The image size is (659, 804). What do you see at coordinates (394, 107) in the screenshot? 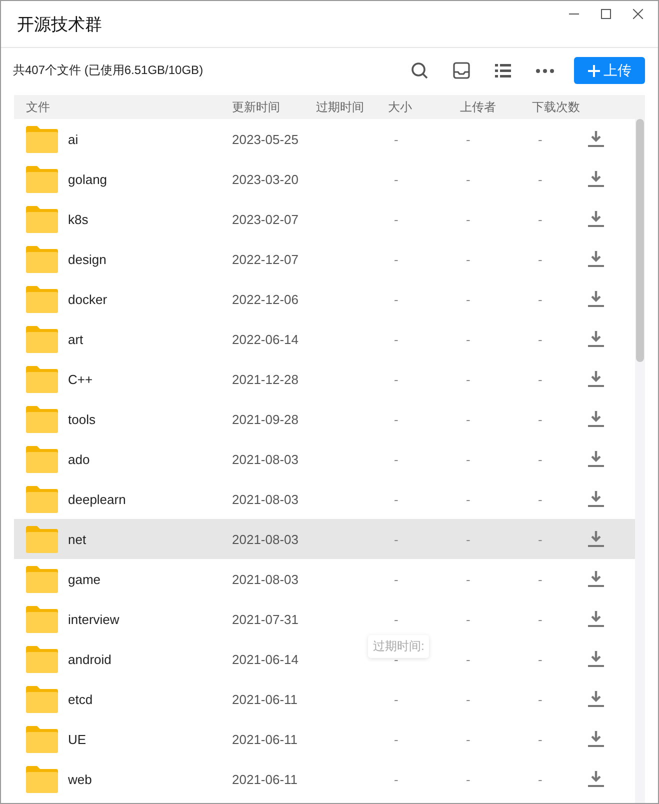
I see `column-header: 大小` at bounding box center [394, 107].